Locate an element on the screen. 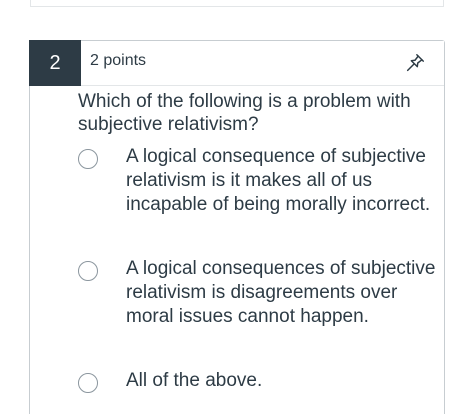  pin-icon is located at coordinates (415, 63).